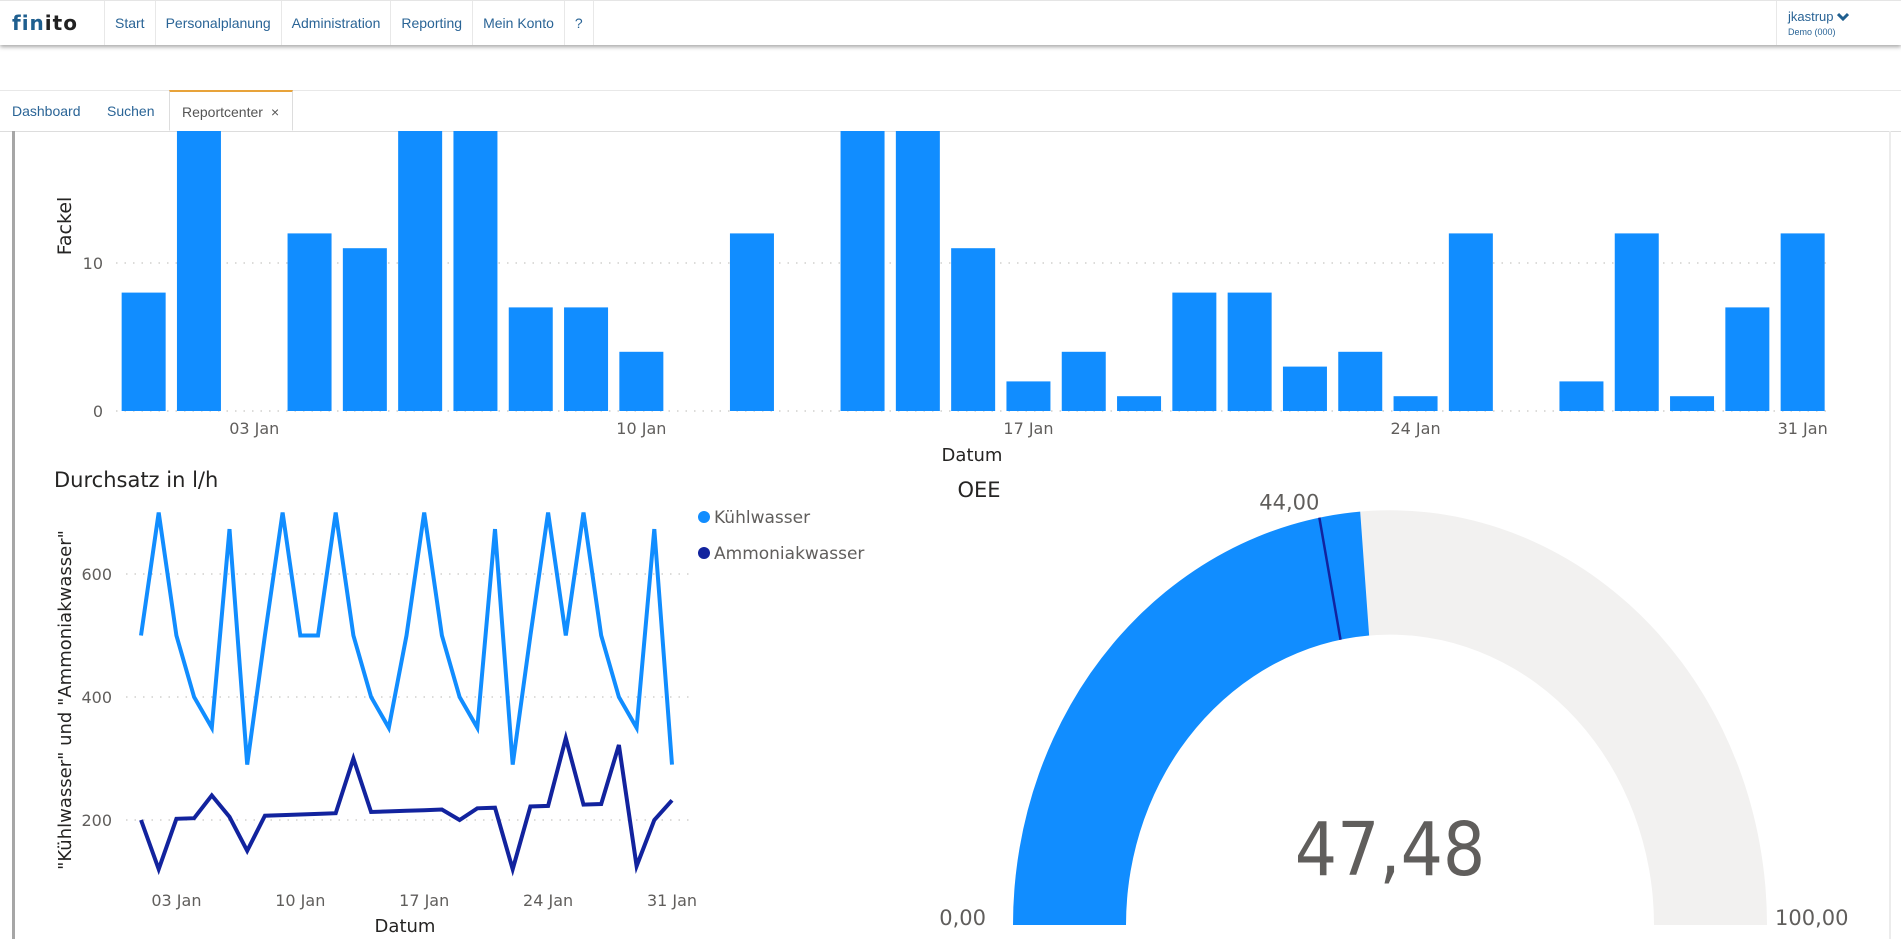 This screenshot has height=939, width=1901. What do you see at coordinates (129, 23) in the screenshot?
I see `nav-start: Start` at bounding box center [129, 23].